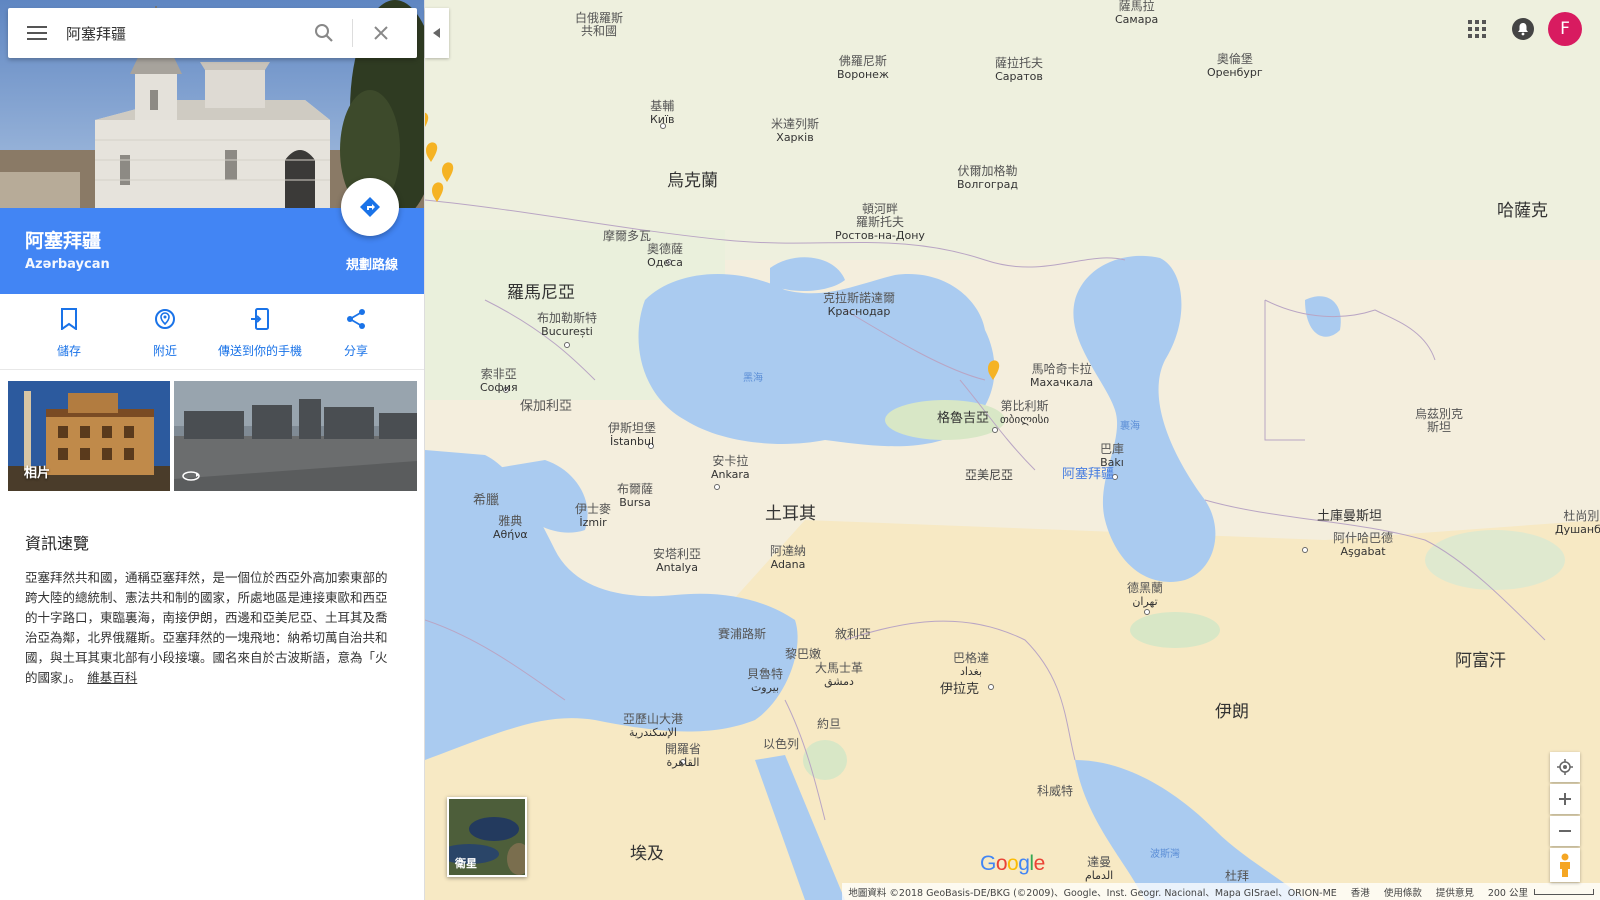 This screenshot has height=900, width=1600. I want to click on label-afghanistan: 阿富汗, so click(1480, 661).